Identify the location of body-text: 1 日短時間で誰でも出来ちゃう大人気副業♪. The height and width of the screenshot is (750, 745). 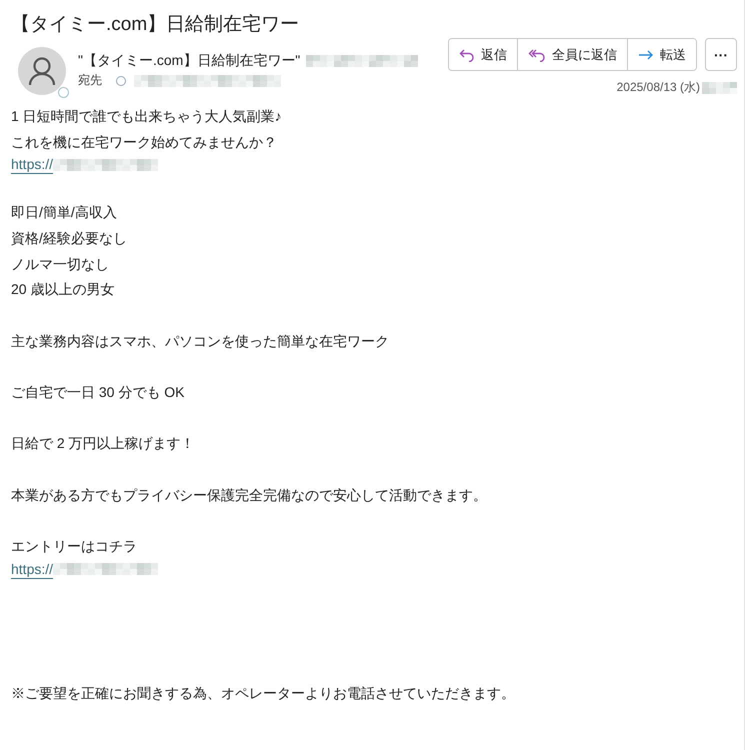
(146, 116).